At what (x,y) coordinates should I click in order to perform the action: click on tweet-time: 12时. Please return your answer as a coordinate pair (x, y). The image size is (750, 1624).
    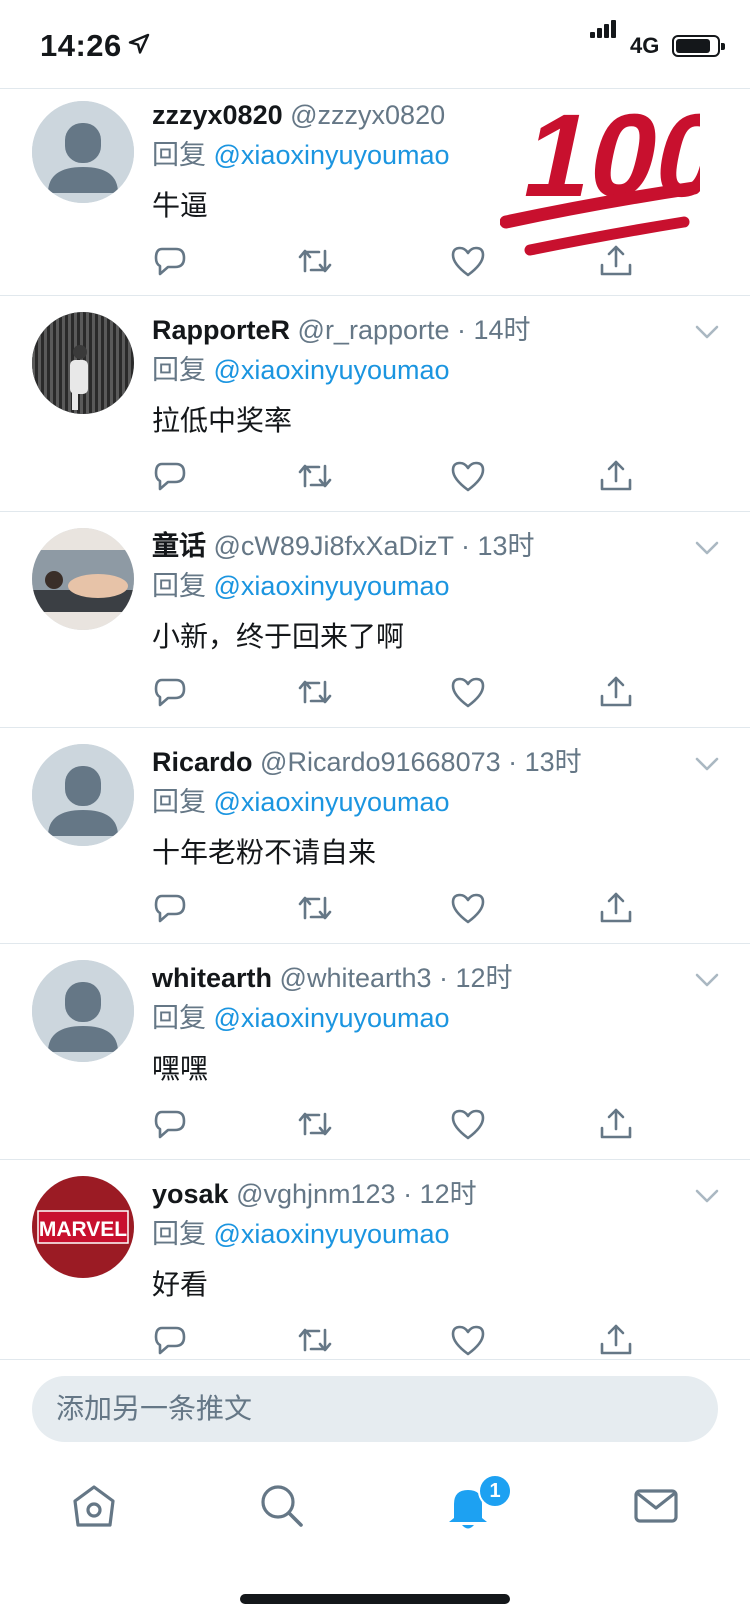
    Looking at the image, I should click on (484, 978).